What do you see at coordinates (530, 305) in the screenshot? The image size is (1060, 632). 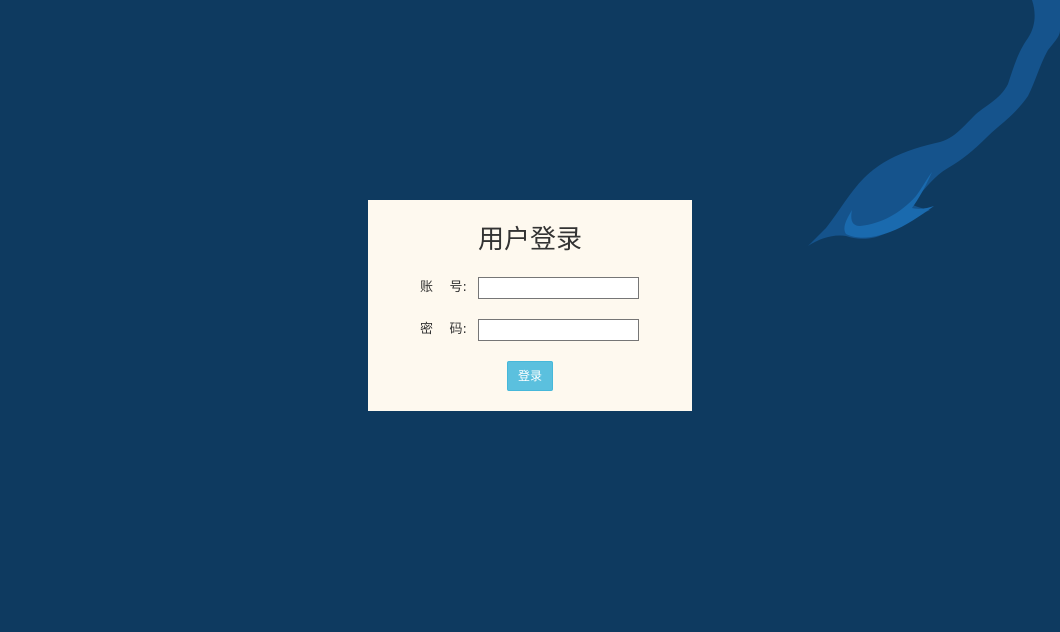 I see `login-panel: 用户登录 账 号: 密 码: 登录` at bounding box center [530, 305].